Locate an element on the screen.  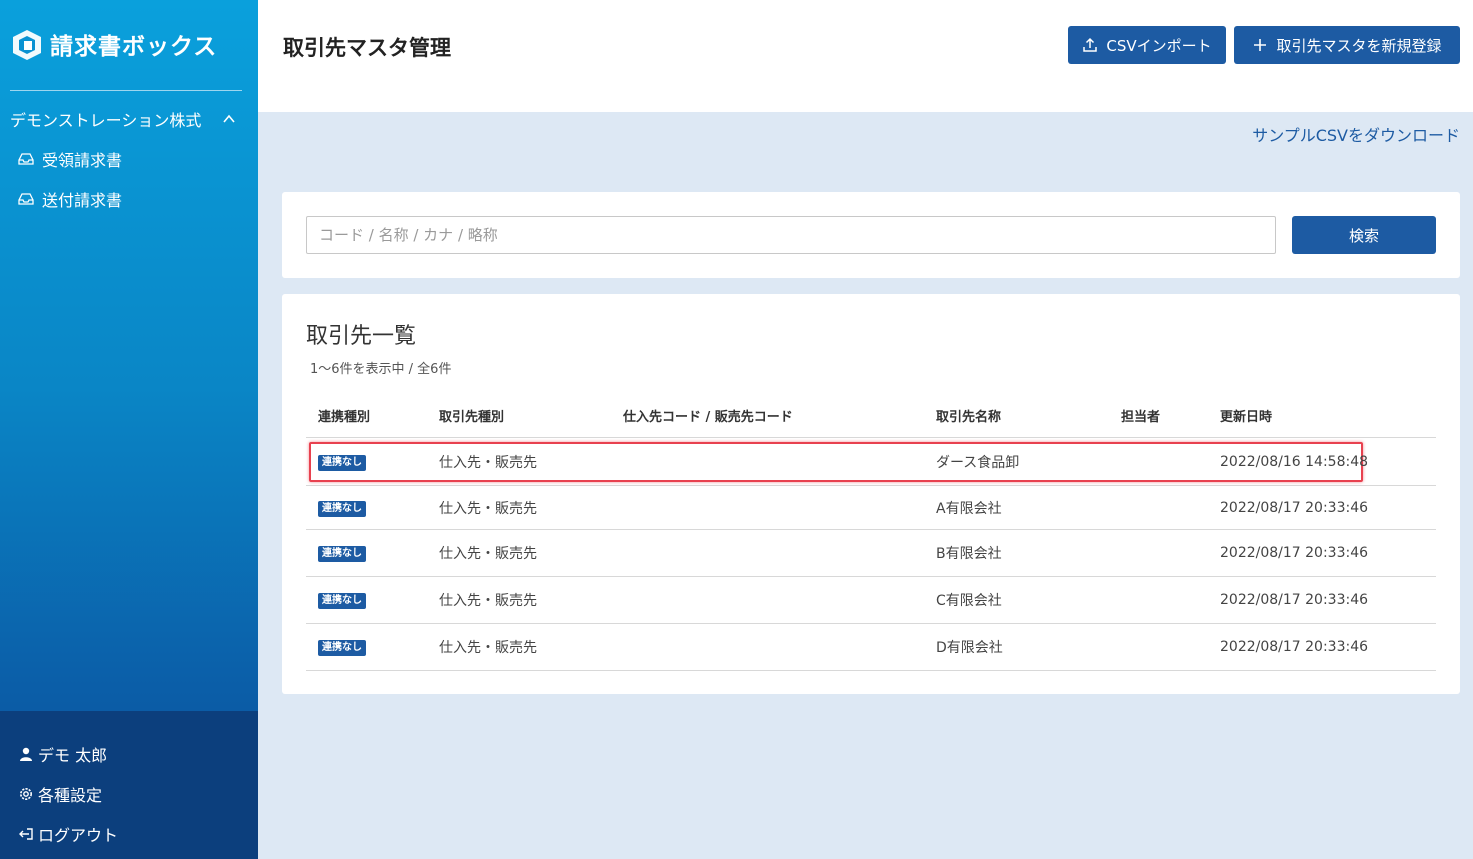
search-button: 検索 is located at coordinates (1364, 235).